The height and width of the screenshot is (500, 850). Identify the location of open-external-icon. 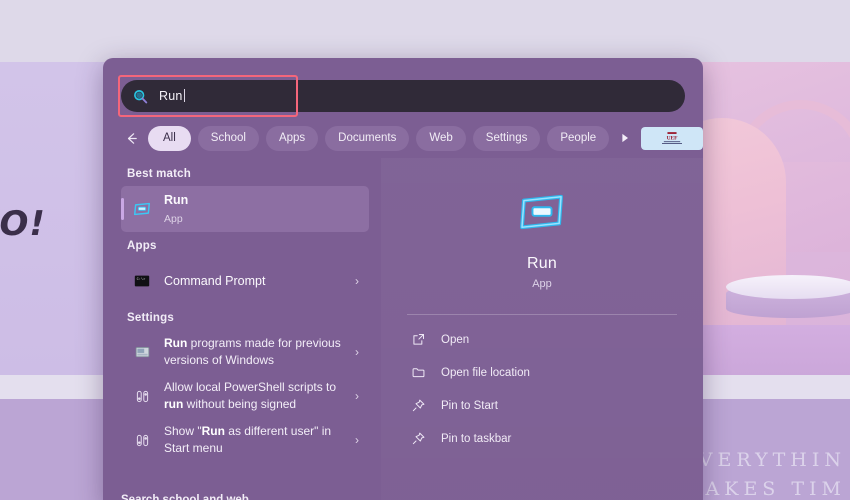
(418, 339).